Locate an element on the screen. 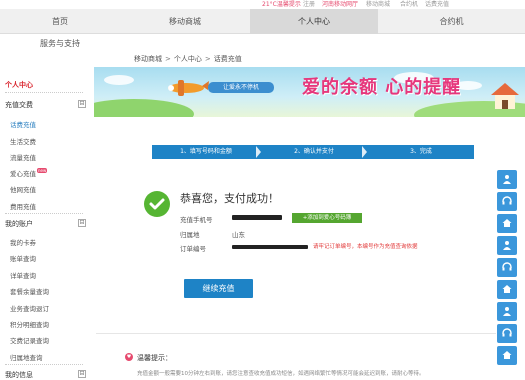 Image resolution: width=525 pixels, height=380 pixels. toplink-4: 移动商城 is located at coordinates (378, 4).